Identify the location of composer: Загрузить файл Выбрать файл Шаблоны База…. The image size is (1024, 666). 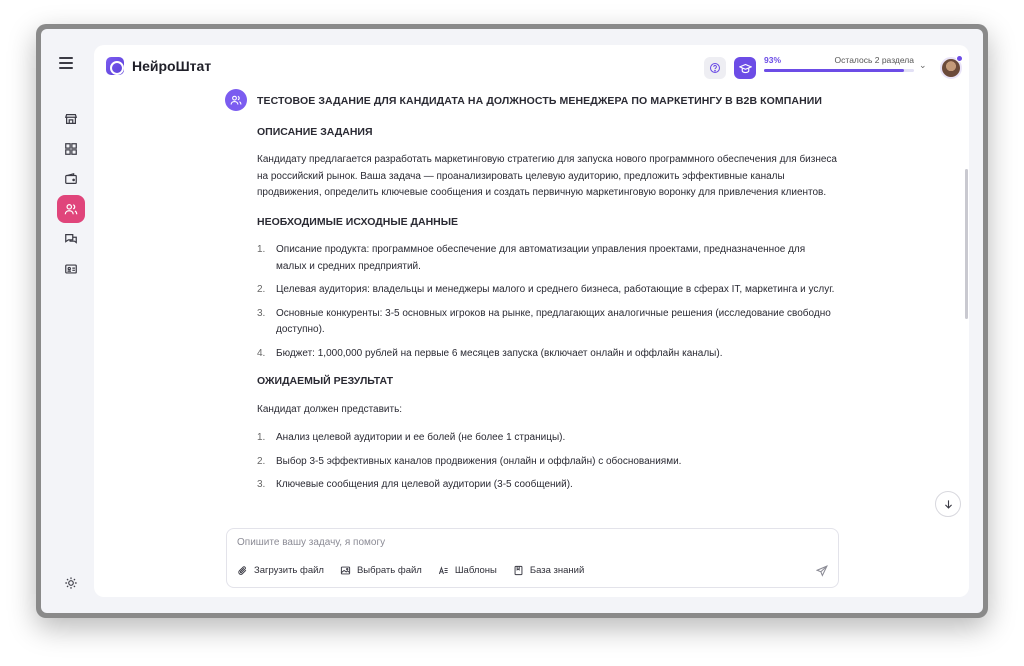
(532, 558).